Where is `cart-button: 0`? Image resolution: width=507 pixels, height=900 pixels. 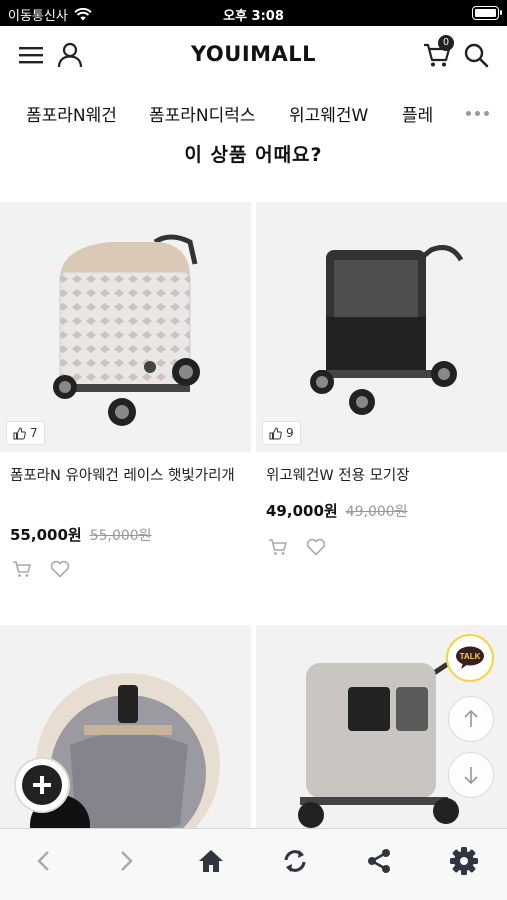 cart-button: 0 is located at coordinates (438, 52).